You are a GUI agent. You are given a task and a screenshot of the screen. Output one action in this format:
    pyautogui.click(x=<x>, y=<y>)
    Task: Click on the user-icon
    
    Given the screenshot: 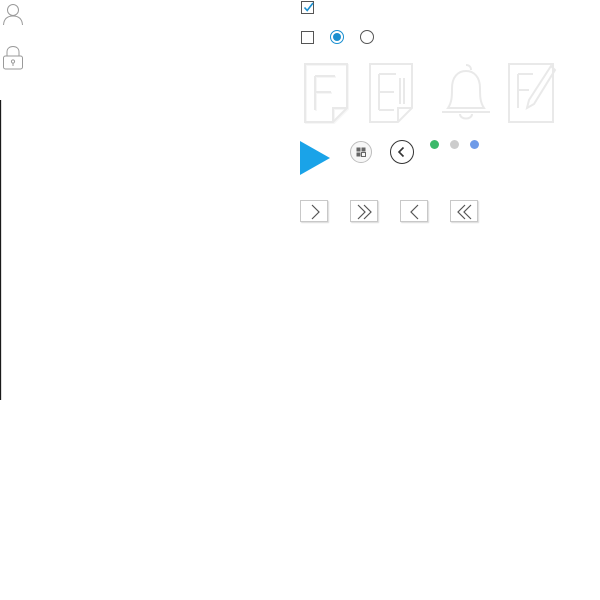 What is the action you would take?
    pyautogui.click(x=13, y=14)
    